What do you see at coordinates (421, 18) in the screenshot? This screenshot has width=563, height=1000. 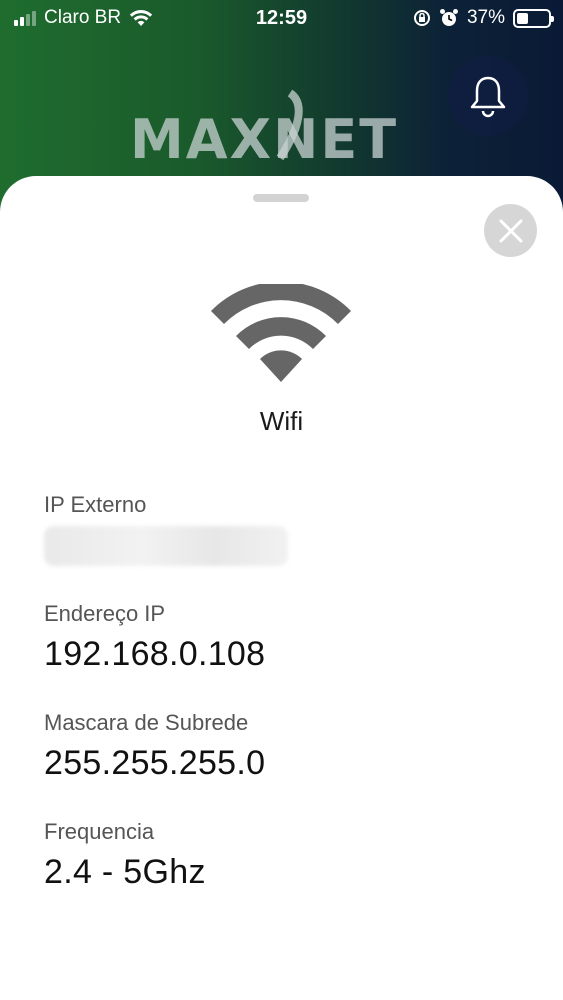 I see `orientation-lock-icon` at bounding box center [421, 18].